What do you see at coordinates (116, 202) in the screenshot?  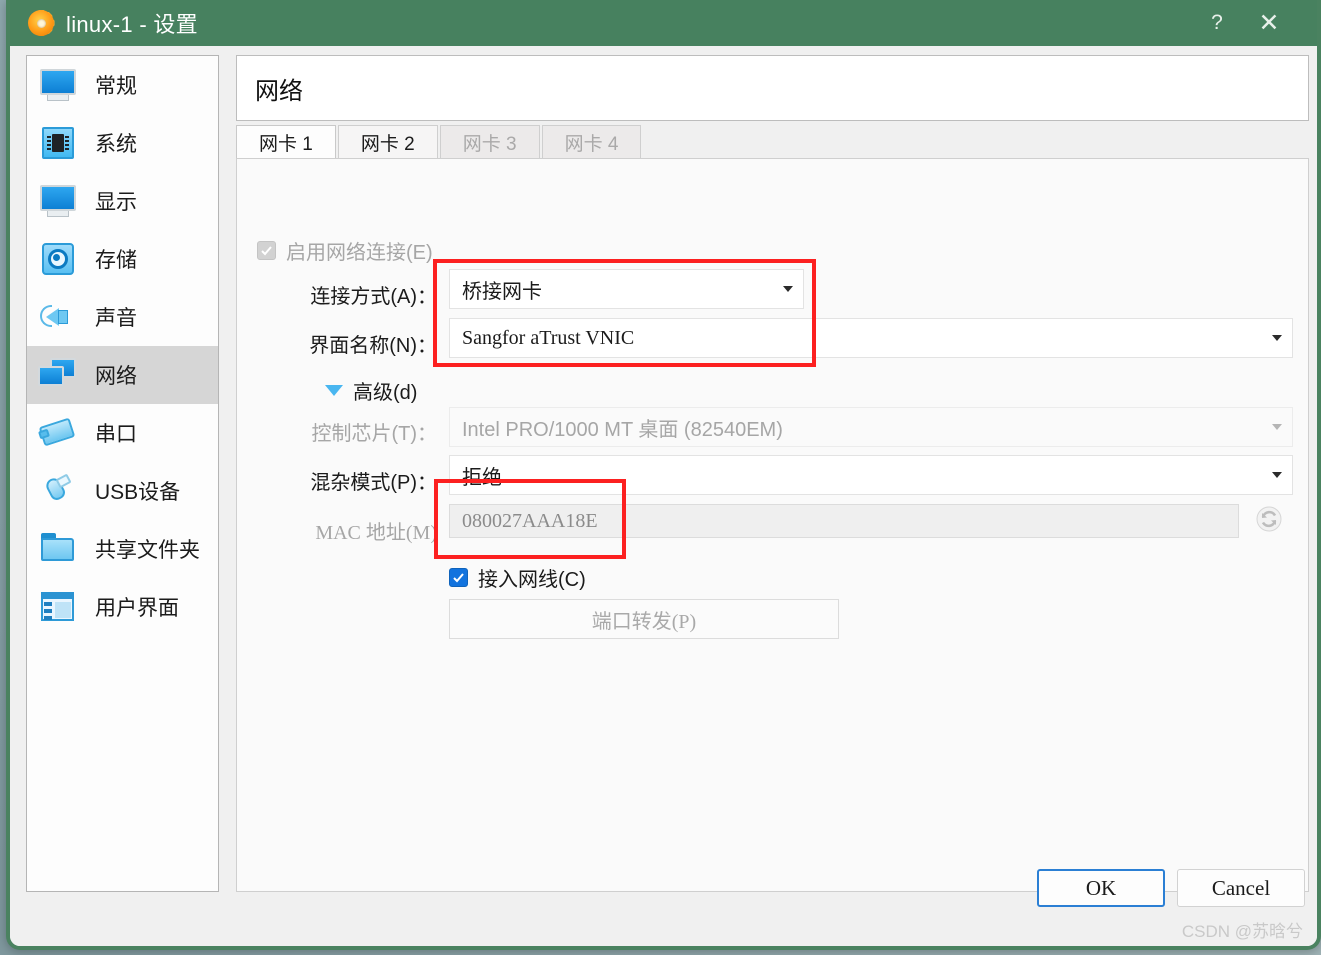 I see `sidebar-item-label: 显示` at bounding box center [116, 202].